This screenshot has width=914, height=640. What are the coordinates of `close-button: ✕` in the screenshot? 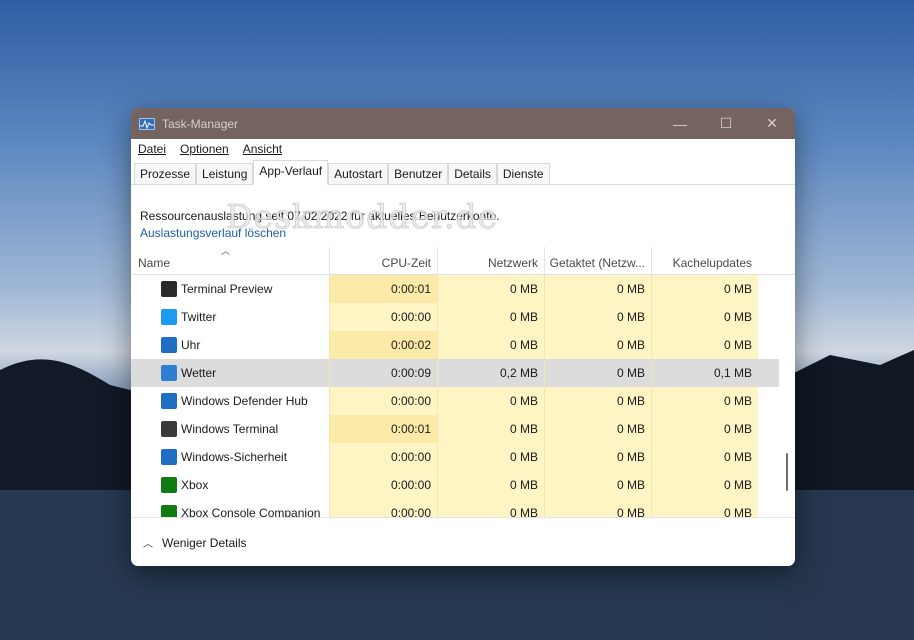 It's located at (772, 123).